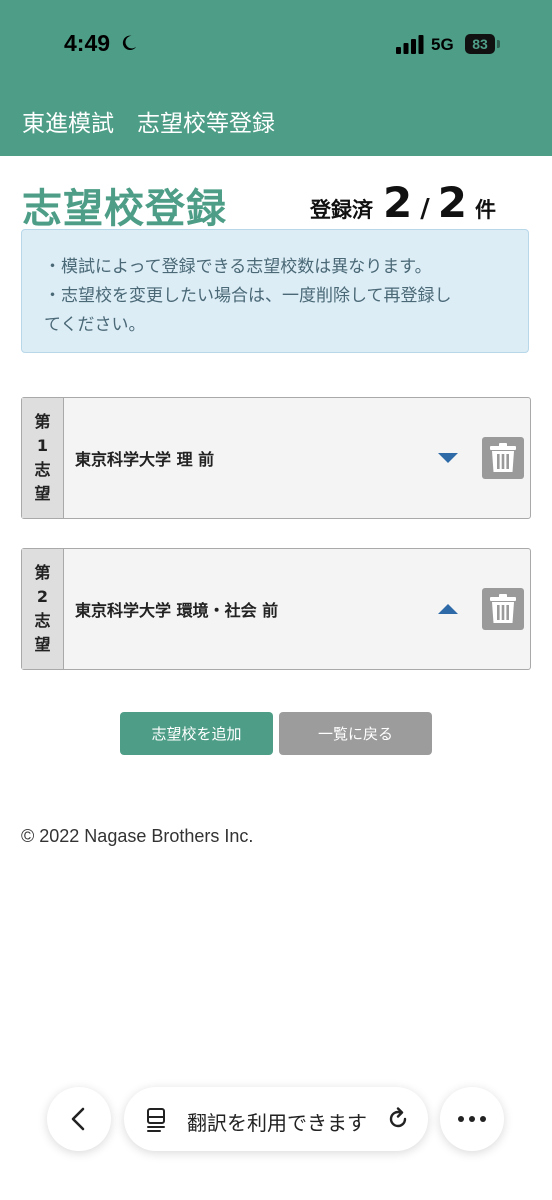 Image resolution: width=552 pixels, height=1200 pixels. Describe the element at coordinates (196, 733) in the screenshot. I see `add-school-button: 志望校を追加` at that location.